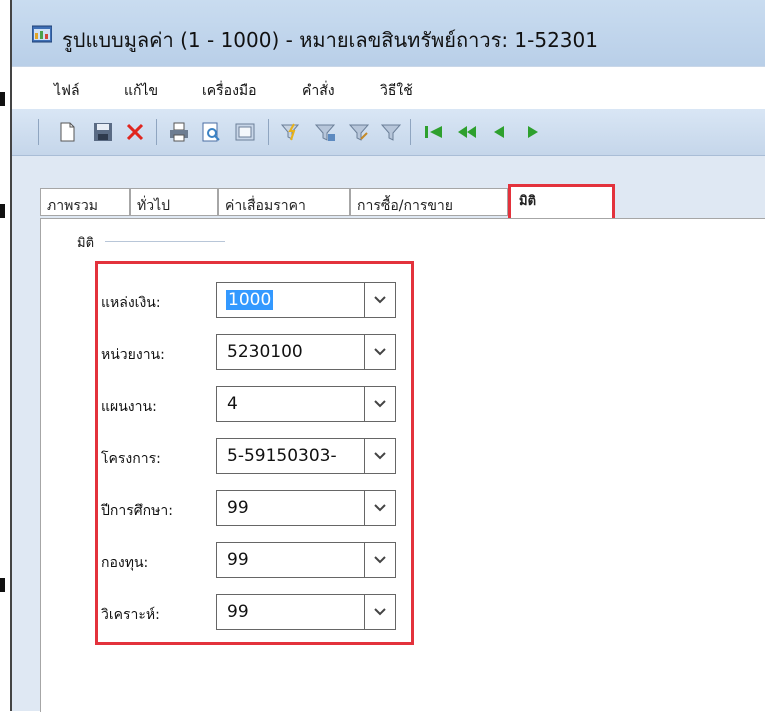 The height and width of the screenshot is (712, 765). What do you see at coordinates (179, 132) in the screenshot?
I see `print-icon` at bounding box center [179, 132].